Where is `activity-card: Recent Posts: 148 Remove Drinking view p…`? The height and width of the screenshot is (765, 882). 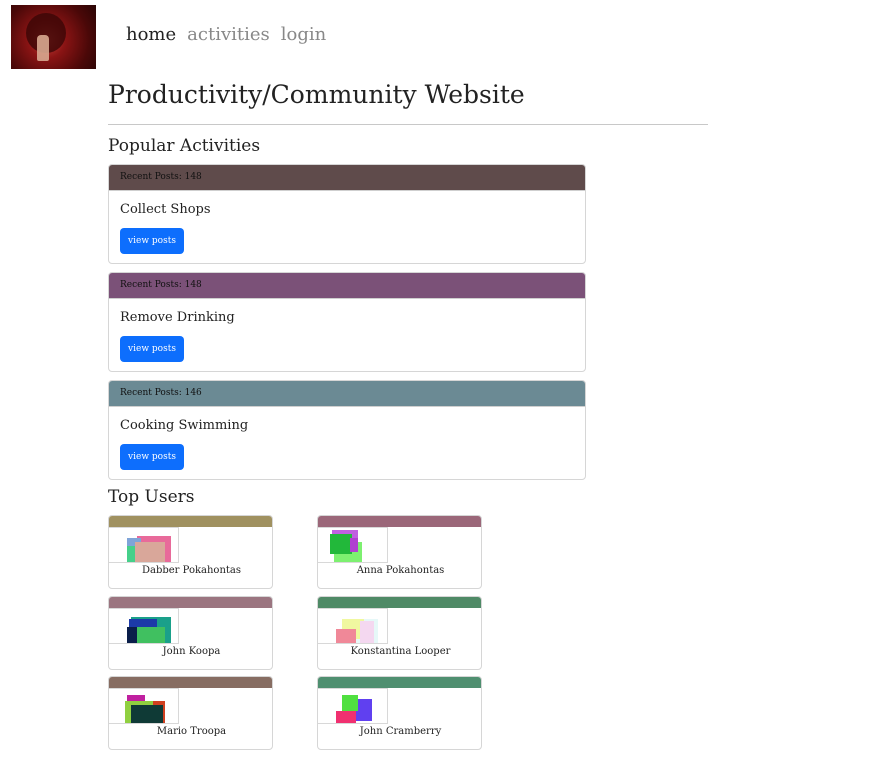
activity-card: Recent Posts: 148 Remove Drinking view p… is located at coordinates (347, 322).